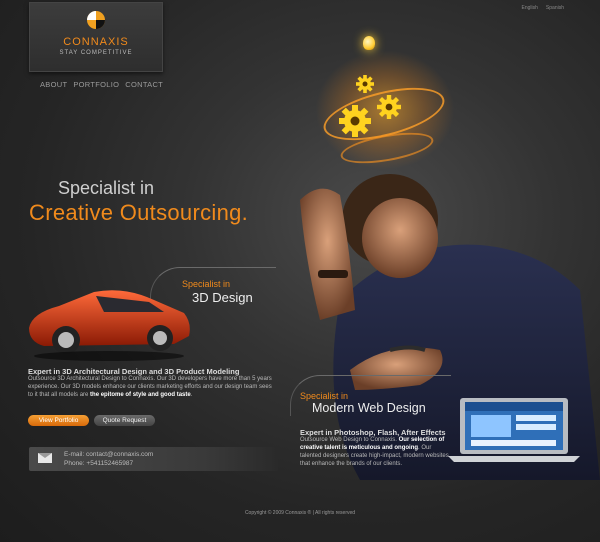 This screenshot has width=600, height=542. I want to click on hero-subtitle: Specialist in, so click(106, 188).